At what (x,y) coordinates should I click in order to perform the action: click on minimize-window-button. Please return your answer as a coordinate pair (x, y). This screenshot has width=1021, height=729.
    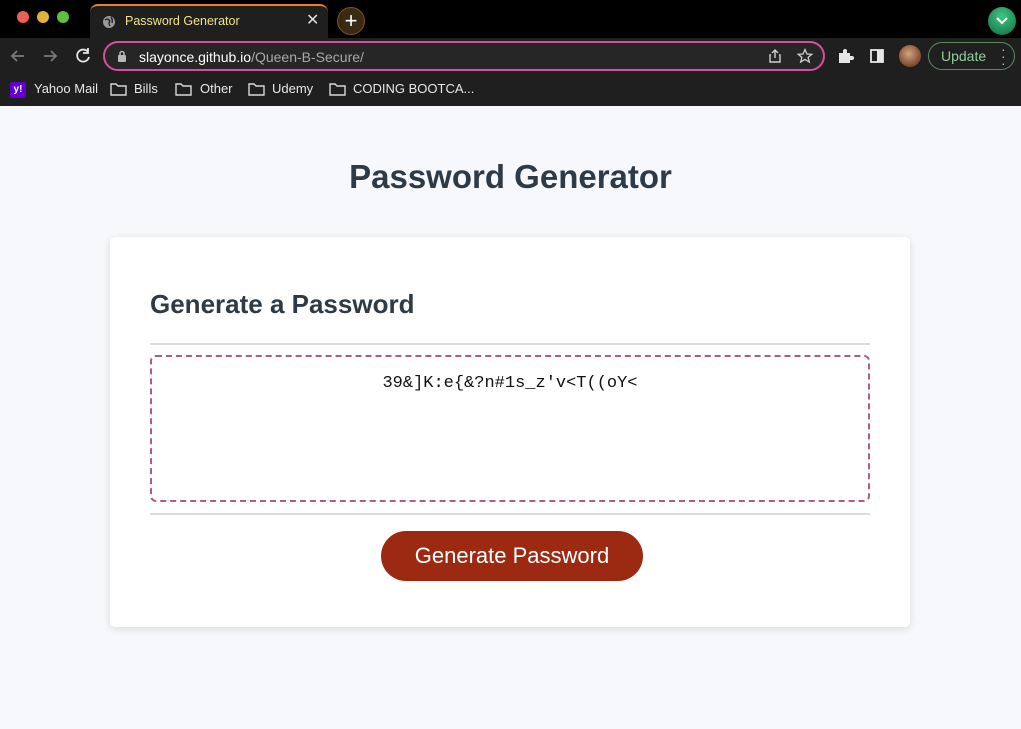
    Looking at the image, I should click on (43, 17).